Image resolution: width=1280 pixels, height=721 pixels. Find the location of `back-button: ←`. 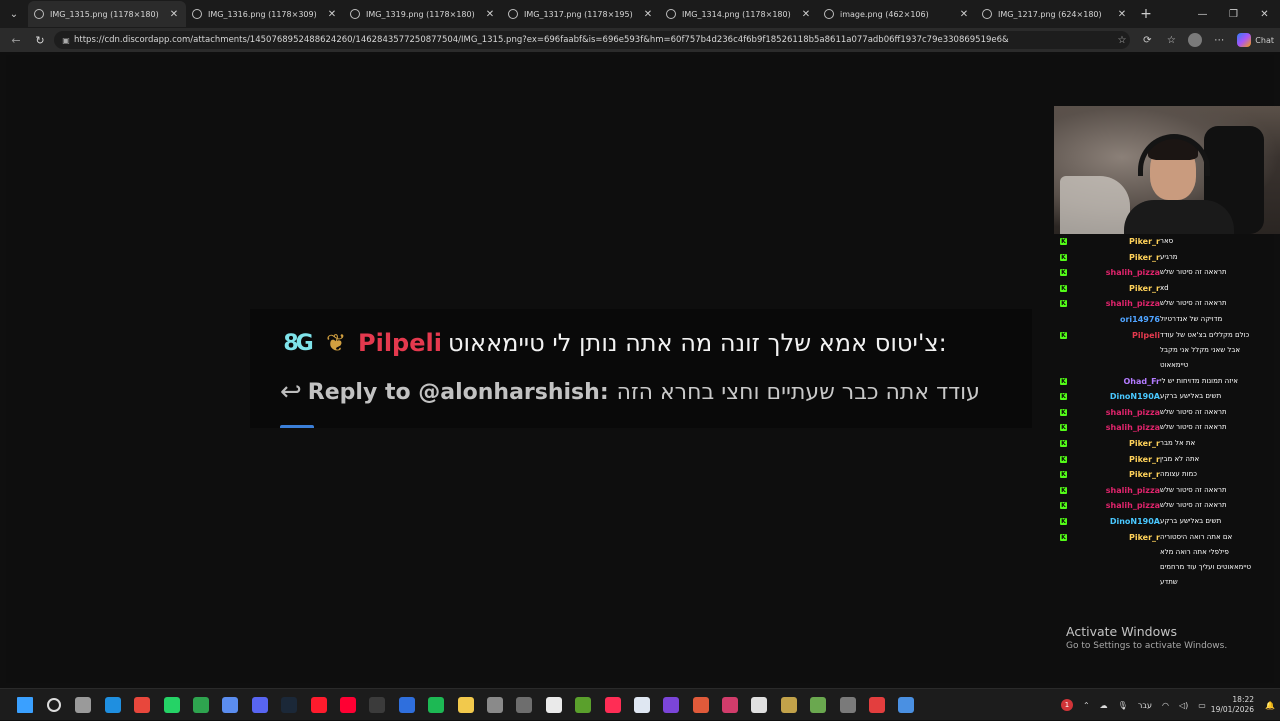

back-button: ← is located at coordinates (16, 40).